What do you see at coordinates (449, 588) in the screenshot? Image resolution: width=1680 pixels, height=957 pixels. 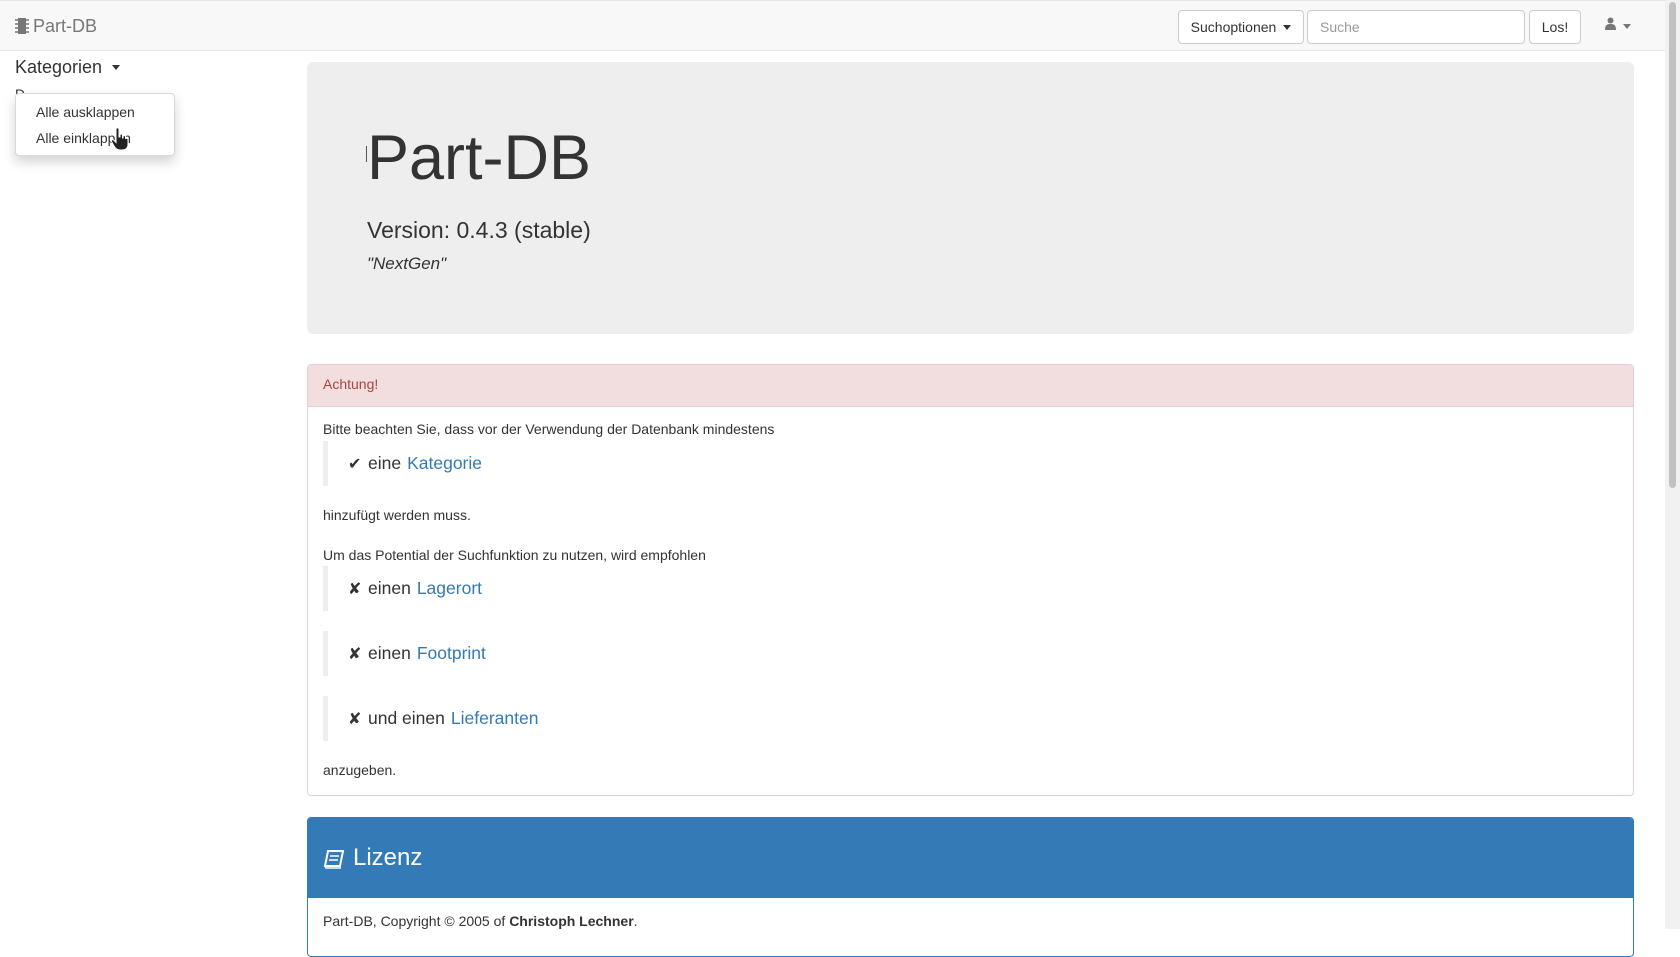 I see `location-link: Lagerort` at bounding box center [449, 588].